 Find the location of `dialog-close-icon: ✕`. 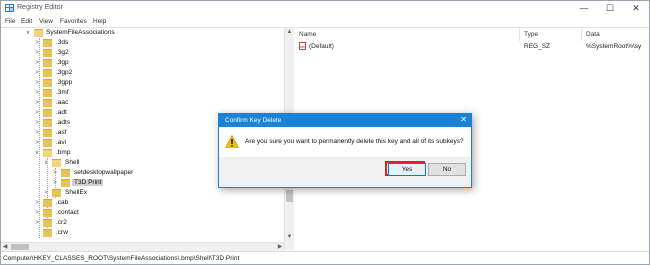

dialog-close-icon: ✕ is located at coordinates (463, 119).